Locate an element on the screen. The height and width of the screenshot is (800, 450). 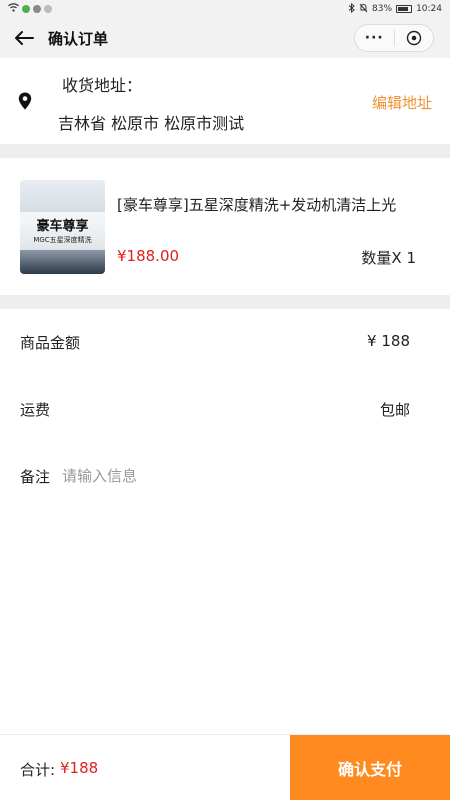
nav-bar: 确认订单 ··· is located at coordinates (225, 38).